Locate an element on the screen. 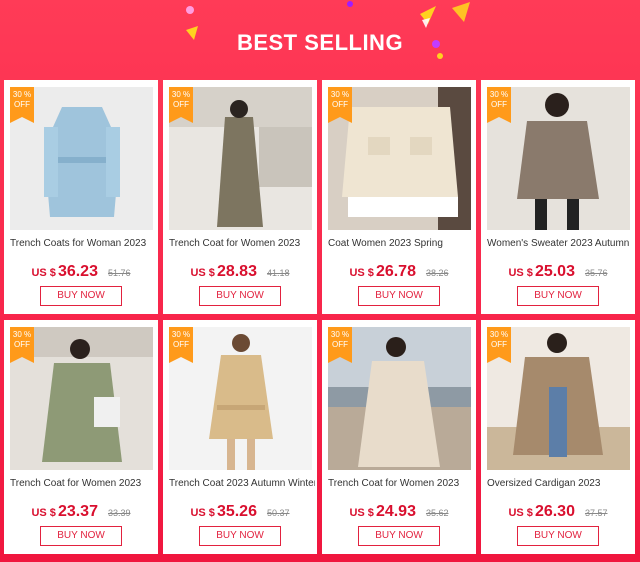 This screenshot has width=640, height=562. product-name: Coat Women 2023 Spring is located at coordinates (401, 243).